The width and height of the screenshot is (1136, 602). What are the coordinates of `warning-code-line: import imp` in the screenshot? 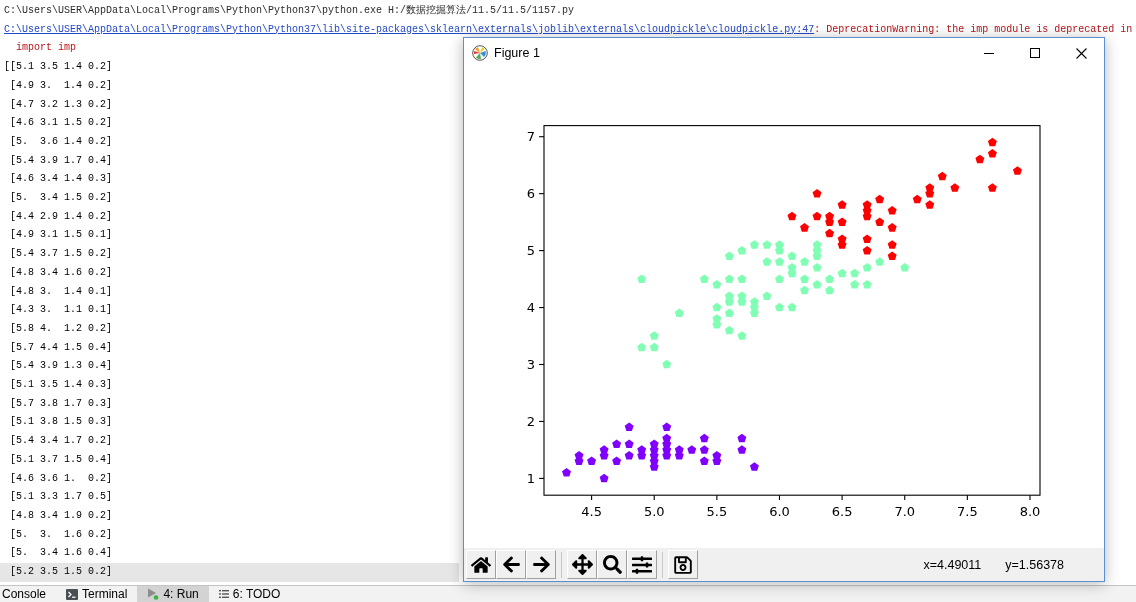 It's located at (45, 48).